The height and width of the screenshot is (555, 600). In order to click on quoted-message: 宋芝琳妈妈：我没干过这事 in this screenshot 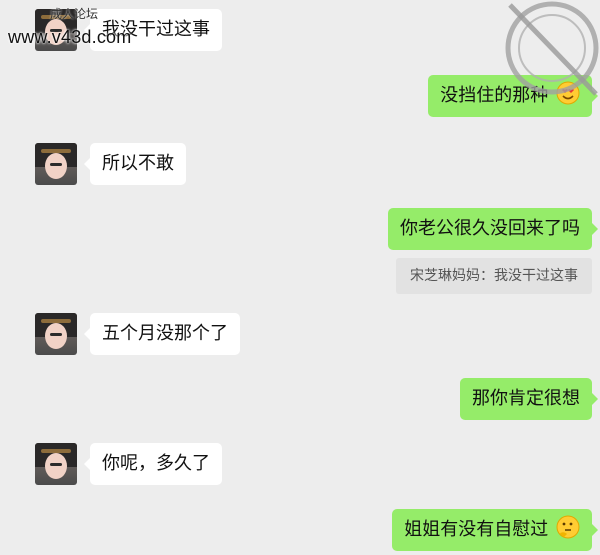, I will do `click(494, 276)`.